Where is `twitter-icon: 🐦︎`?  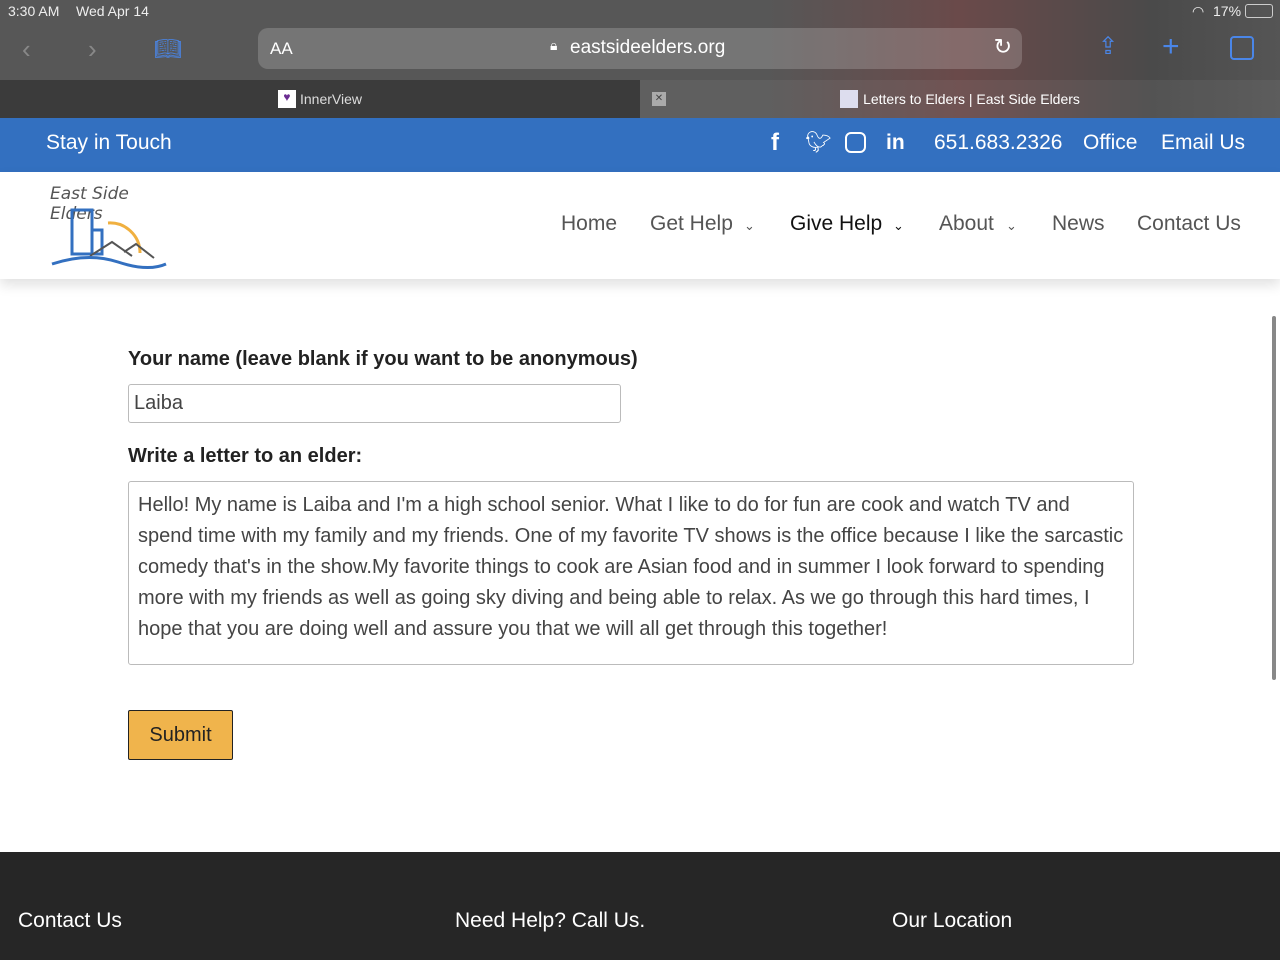 twitter-icon: 🐦︎ is located at coordinates (818, 143).